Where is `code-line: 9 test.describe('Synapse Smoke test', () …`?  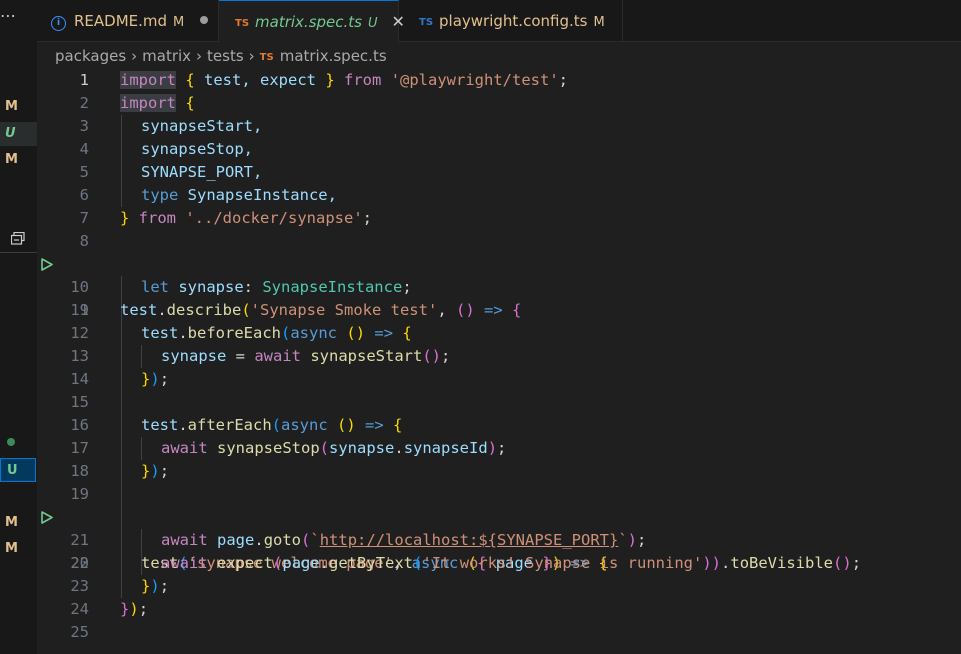 code-line: 9 test.describe('Synapse Smoke test', () … is located at coordinates (499, 286).